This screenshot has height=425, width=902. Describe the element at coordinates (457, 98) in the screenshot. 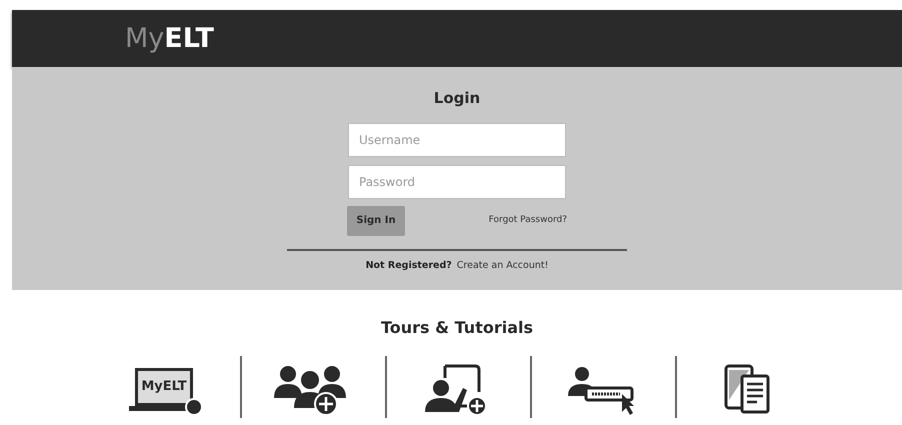

I see `login-title: Login` at that location.